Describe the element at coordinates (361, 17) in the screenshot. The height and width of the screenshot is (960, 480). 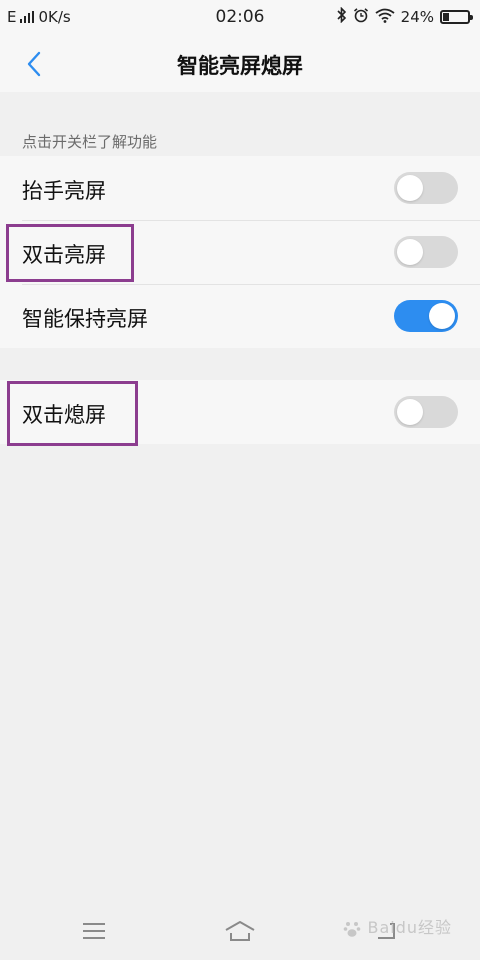
I see `alarm-icon` at that location.